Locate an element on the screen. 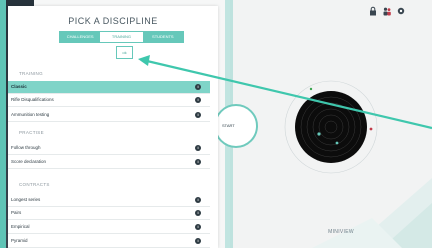 Image resolution: width=432 pixels, height=248 pixels. list-item-label: Classic is located at coordinates (19, 86).